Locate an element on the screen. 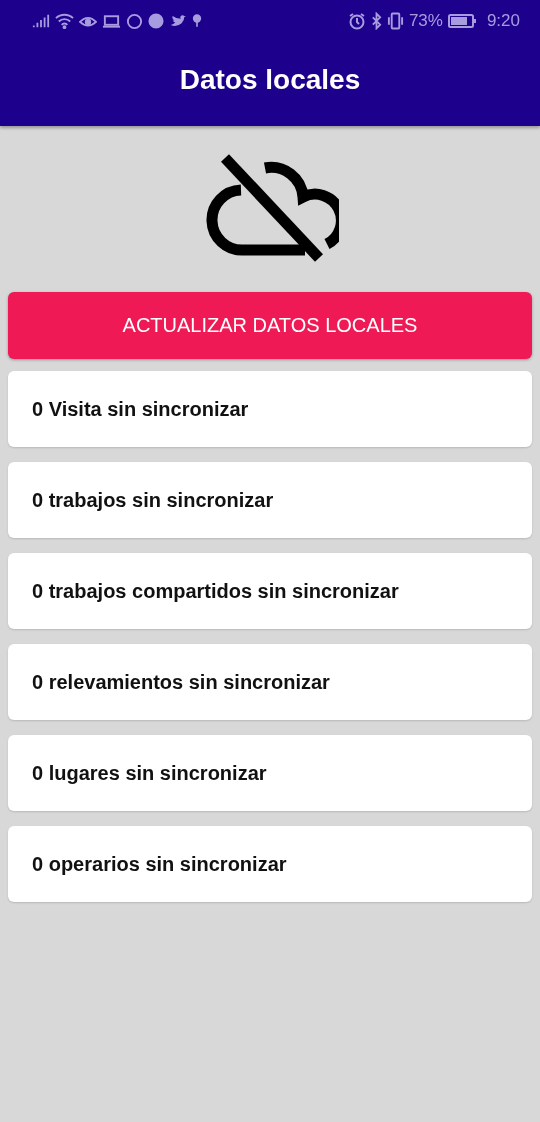 This screenshot has width=540, height=1122. battery-percent: 73% is located at coordinates (425, 21).